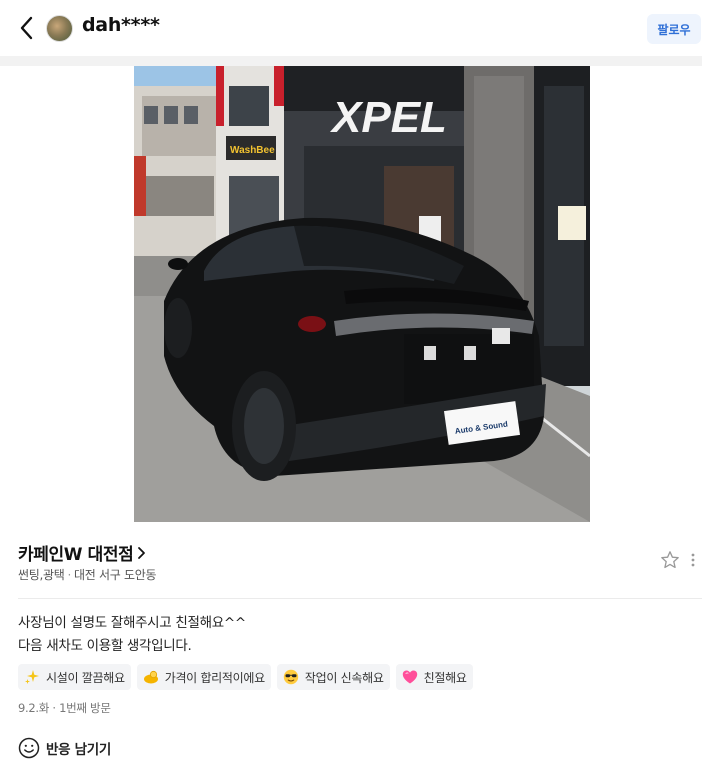  I want to click on review-line: 사장님이 설명도 잘해주시고 친절해요^^, so click(132, 623).